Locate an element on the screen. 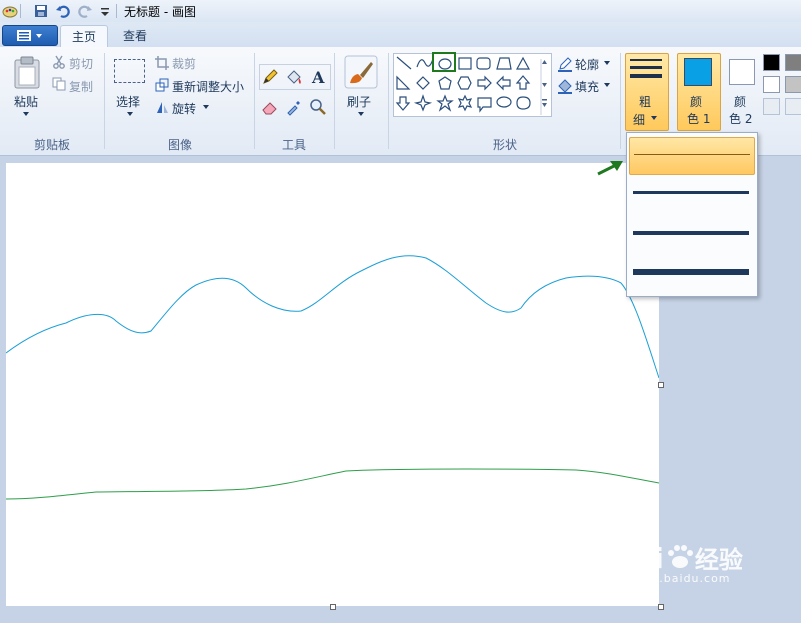 The image size is (801, 623). size-line-medium-icon is located at coordinates (646, 67).